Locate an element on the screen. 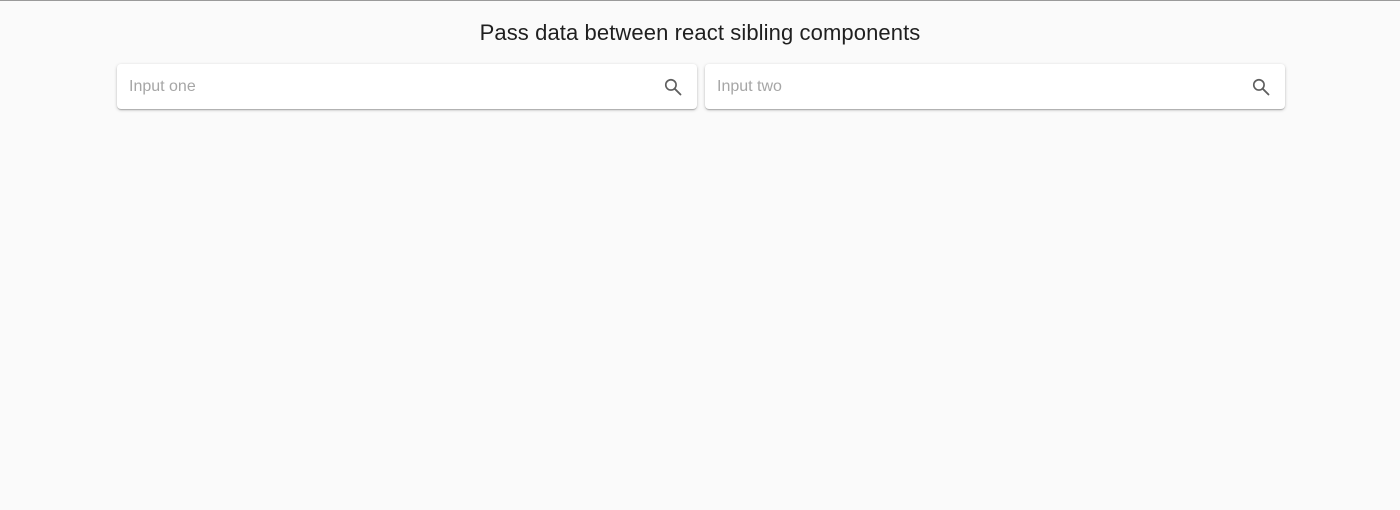 The height and width of the screenshot is (510, 1400). search-button-one is located at coordinates (673, 86).